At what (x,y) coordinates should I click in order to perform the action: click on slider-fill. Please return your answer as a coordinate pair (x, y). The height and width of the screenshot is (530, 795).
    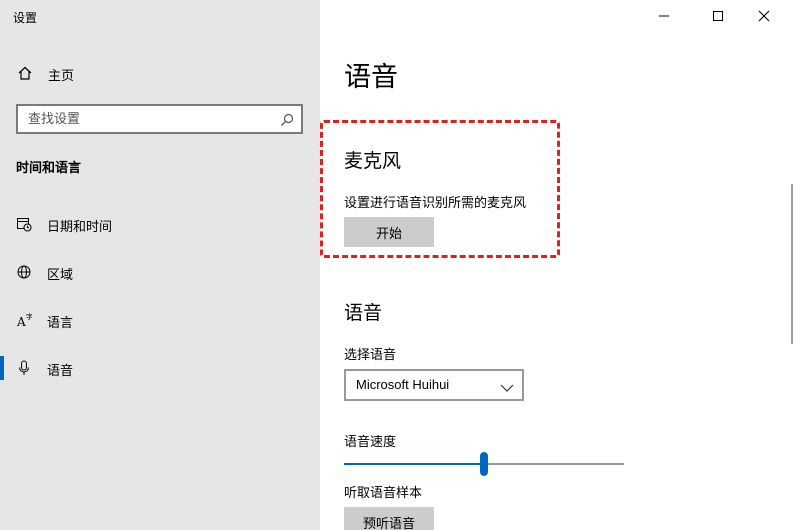
    Looking at the image, I should click on (414, 464).